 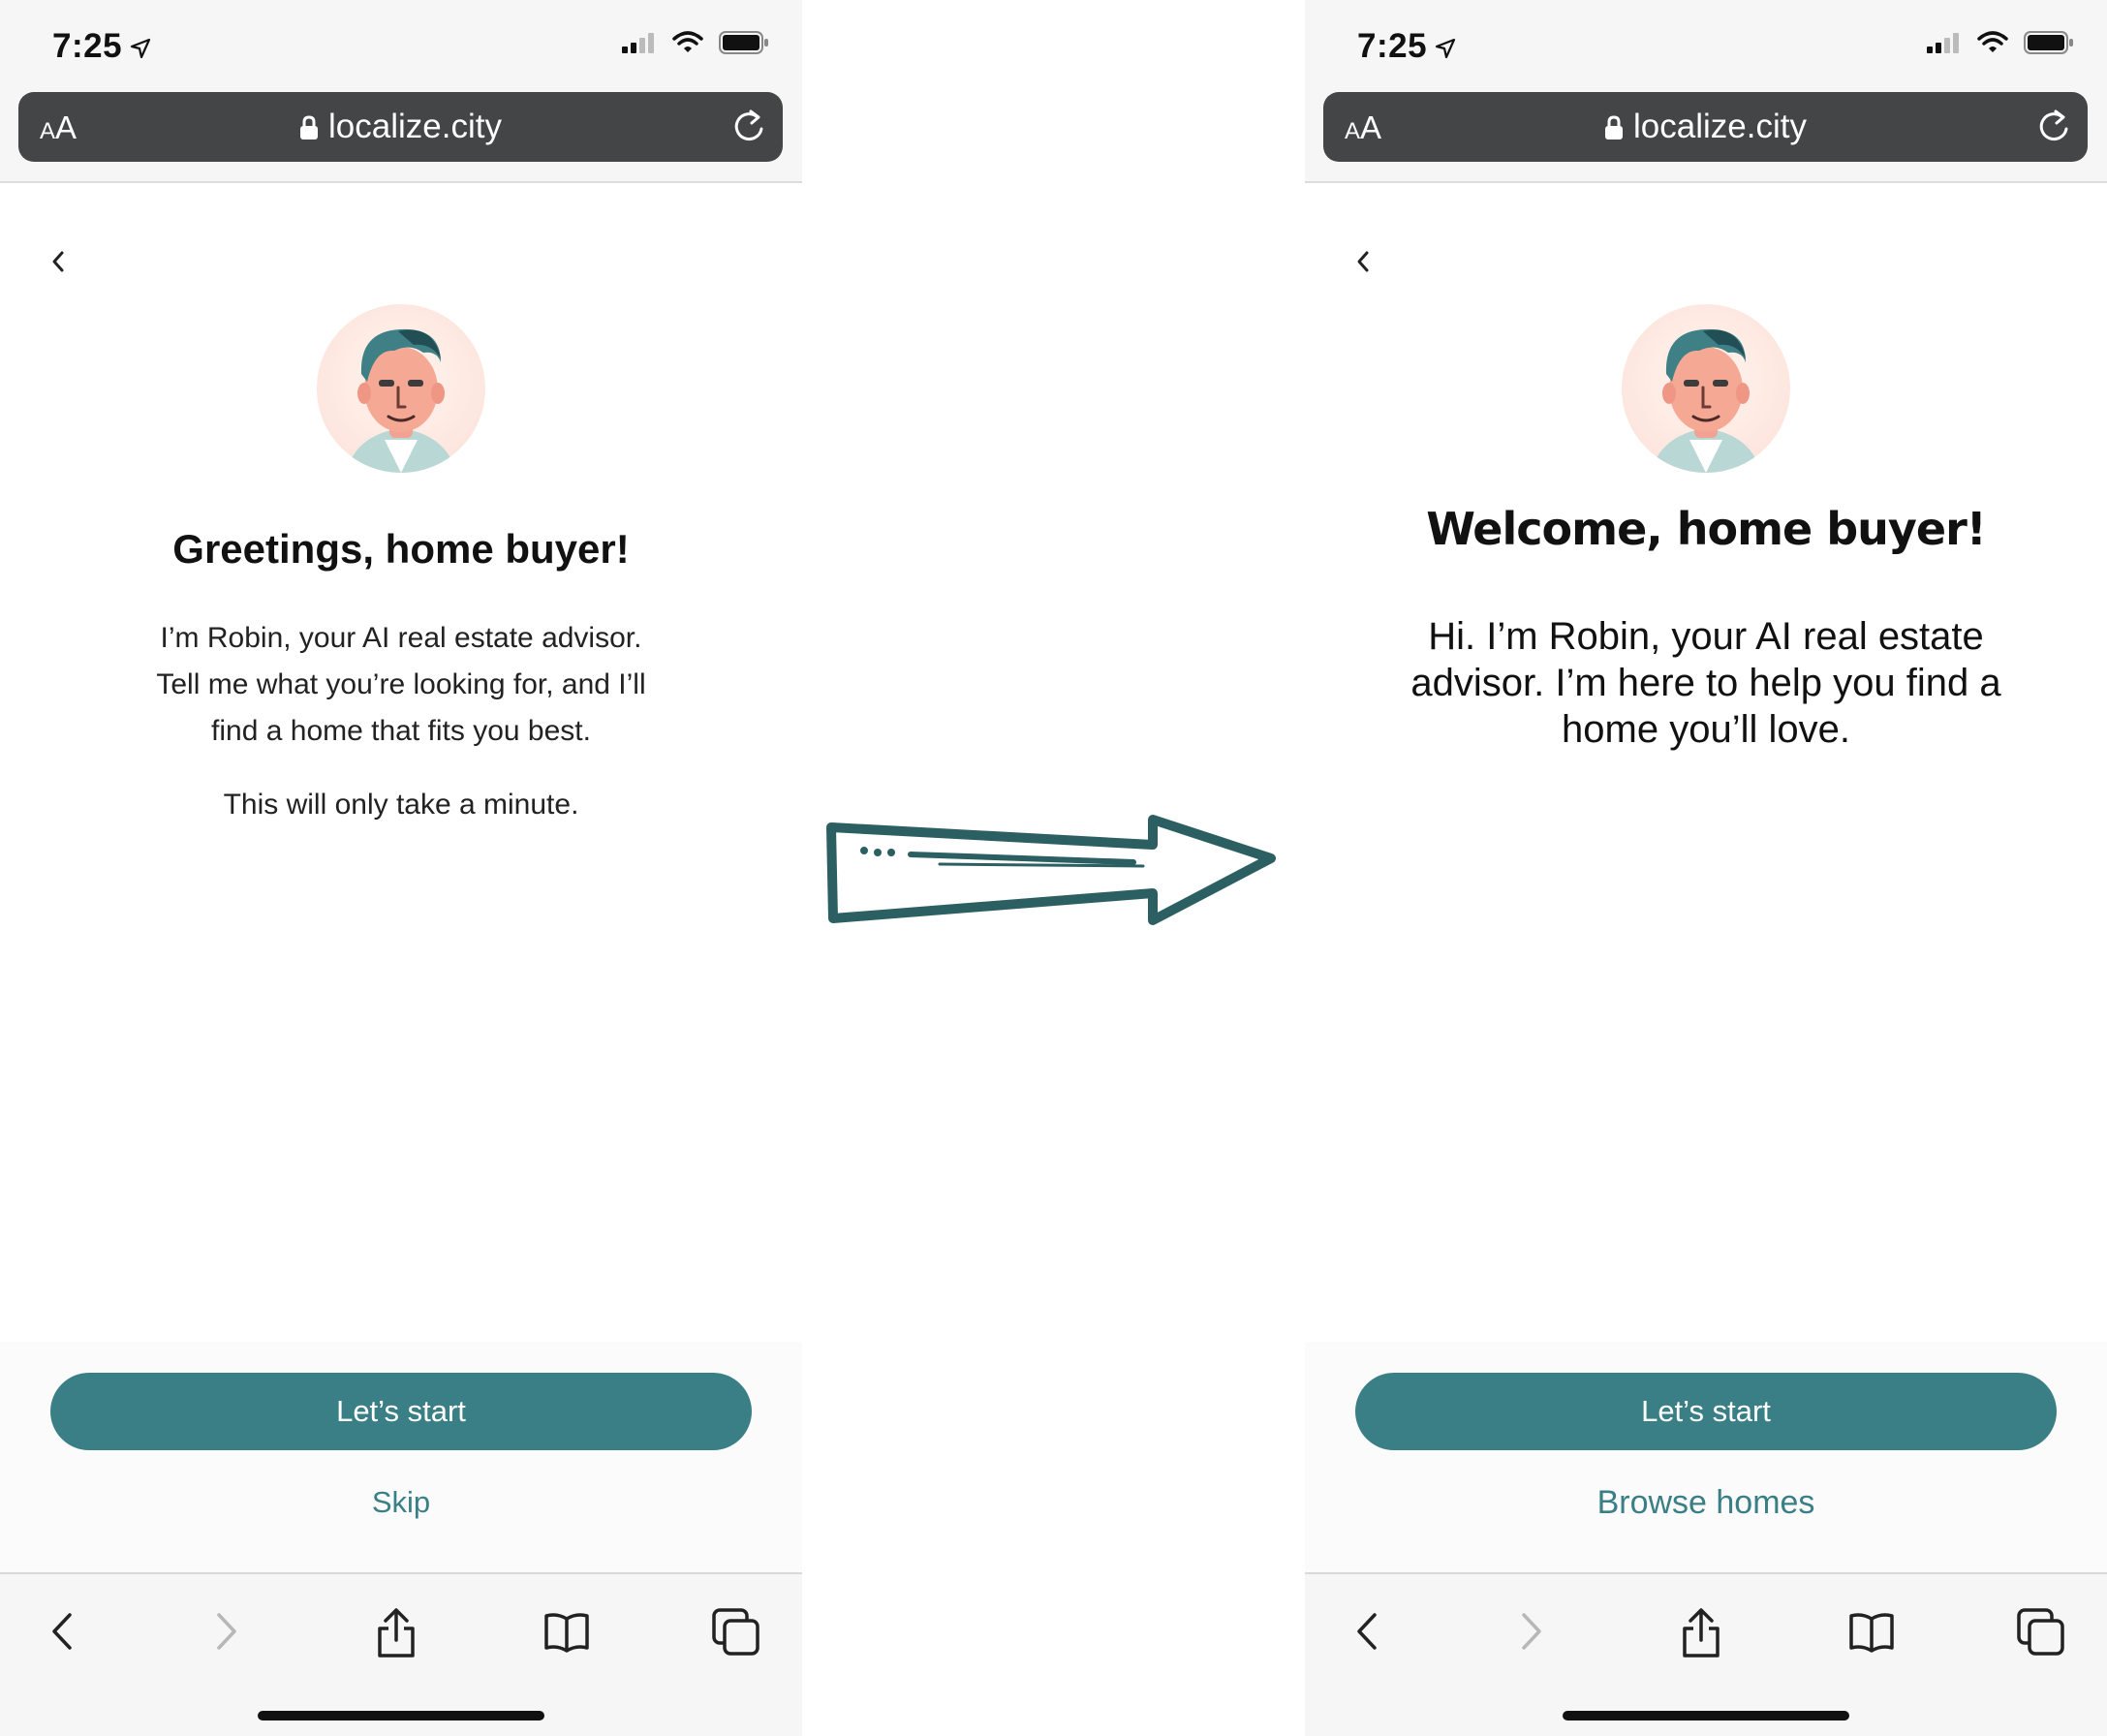 What do you see at coordinates (1706, 1503) in the screenshot?
I see `browse-homes-link: Browse homes` at bounding box center [1706, 1503].